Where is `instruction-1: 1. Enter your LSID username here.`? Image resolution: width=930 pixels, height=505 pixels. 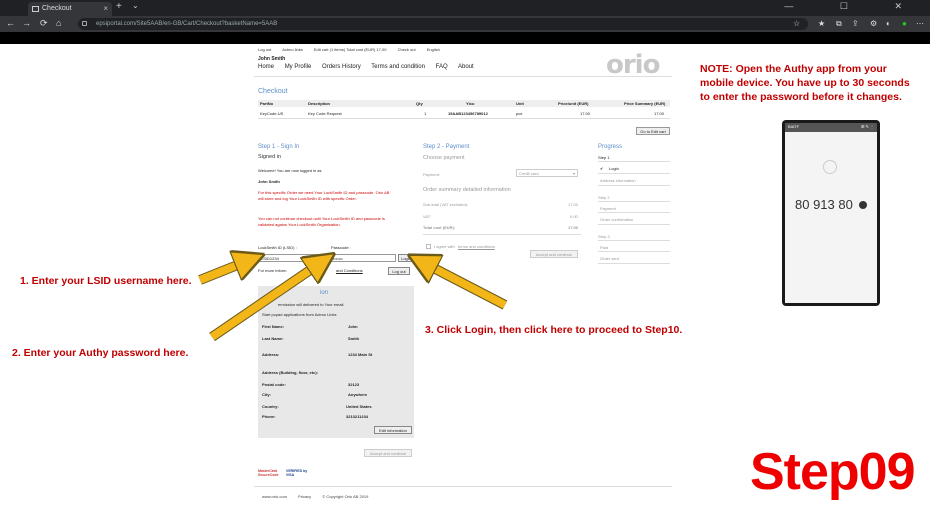
instruction-1: 1. Enter your LSID username here. is located at coordinates (106, 281).